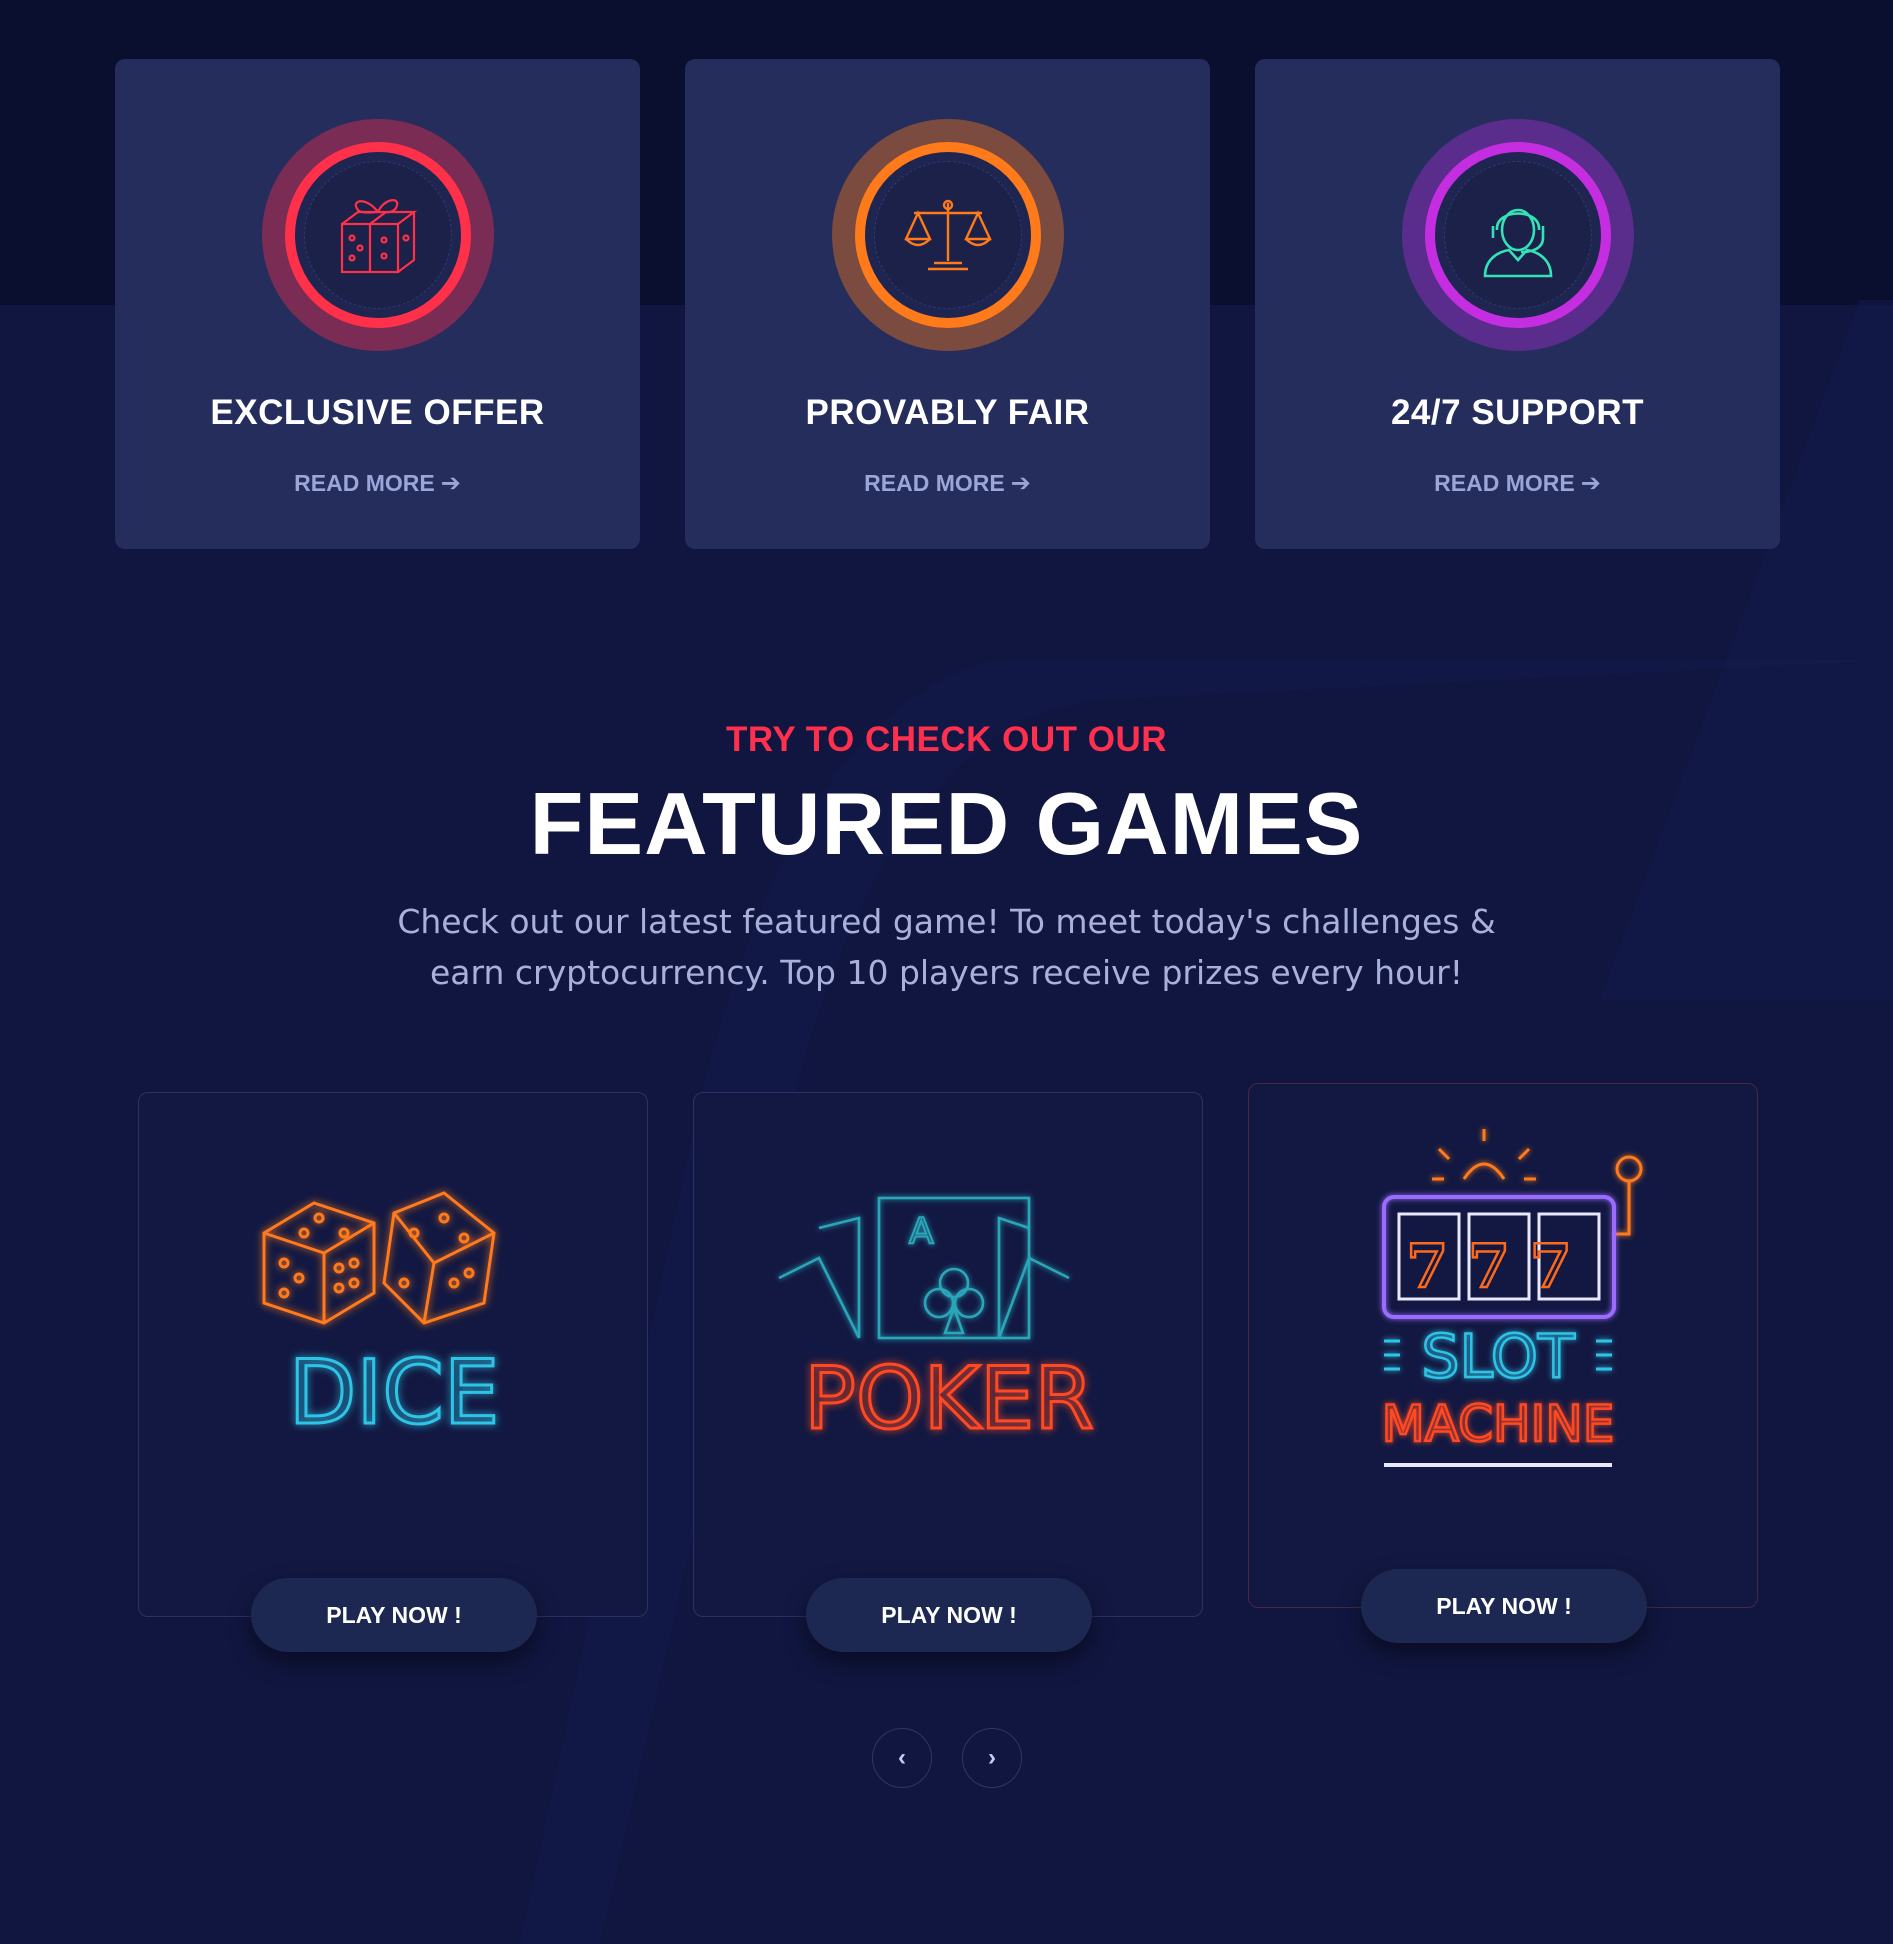  Describe the element at coordinates (949, 1399) in the screenshot. I see `poker-art-label: POKER` at that location.